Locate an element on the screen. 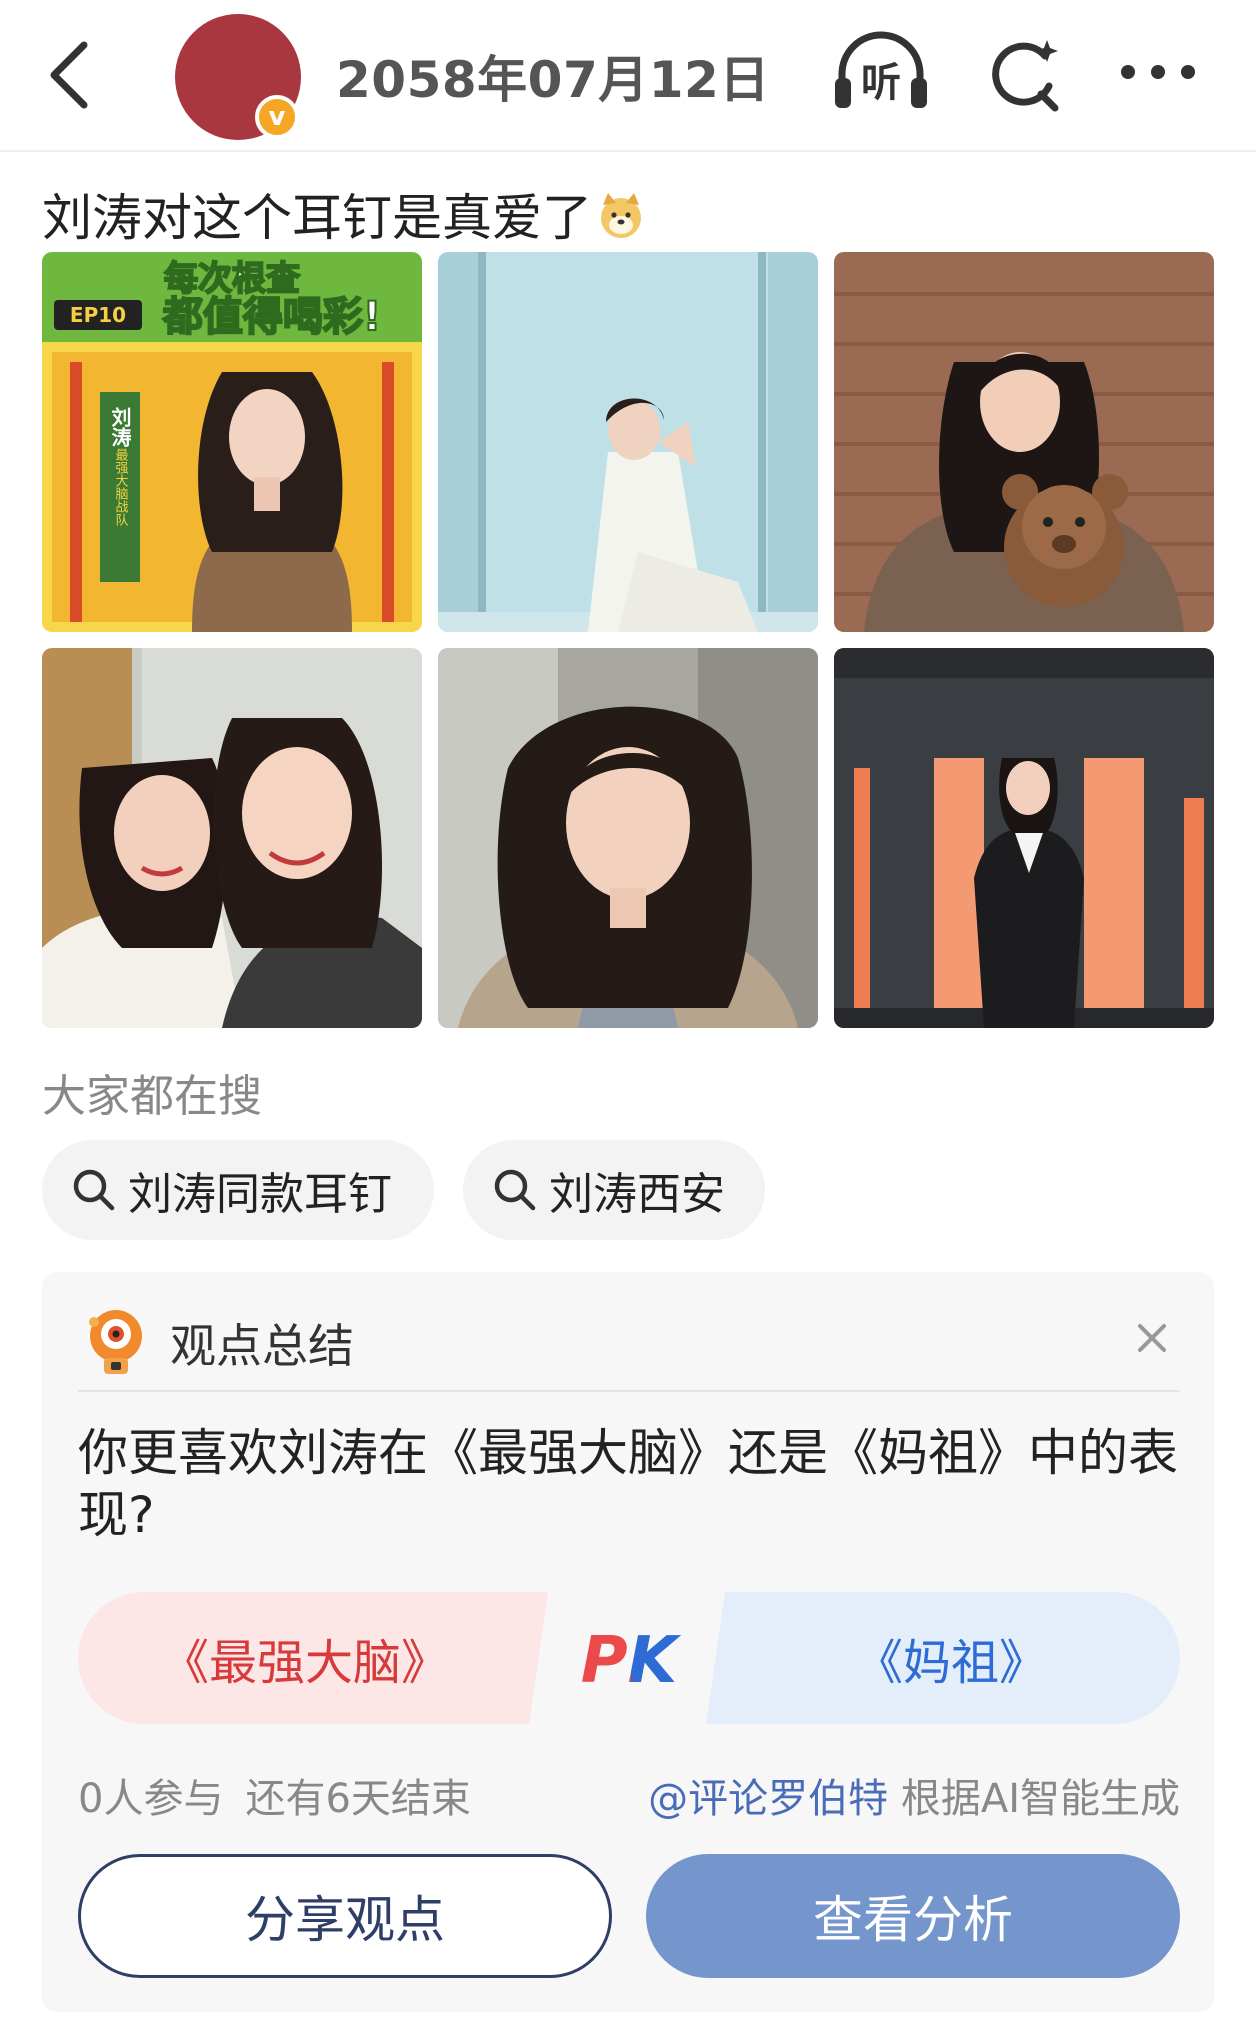  poll-option-right: 《妈祖》 is located at coordinates (943, 1658).